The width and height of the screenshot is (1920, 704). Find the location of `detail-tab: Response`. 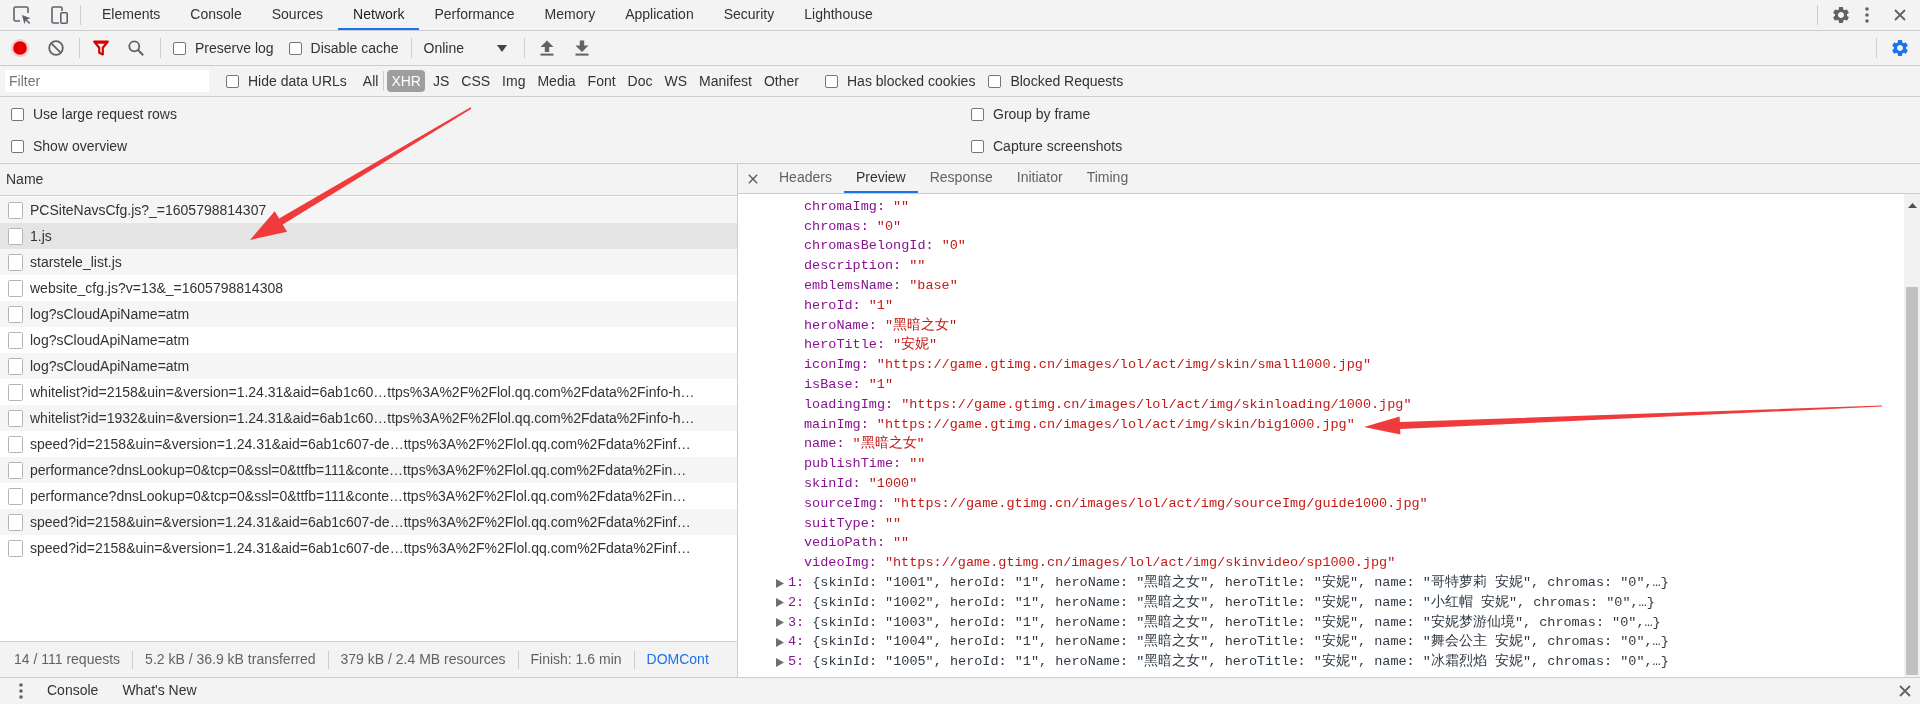

detail-tab: Response is located at coordinates (961, 178).